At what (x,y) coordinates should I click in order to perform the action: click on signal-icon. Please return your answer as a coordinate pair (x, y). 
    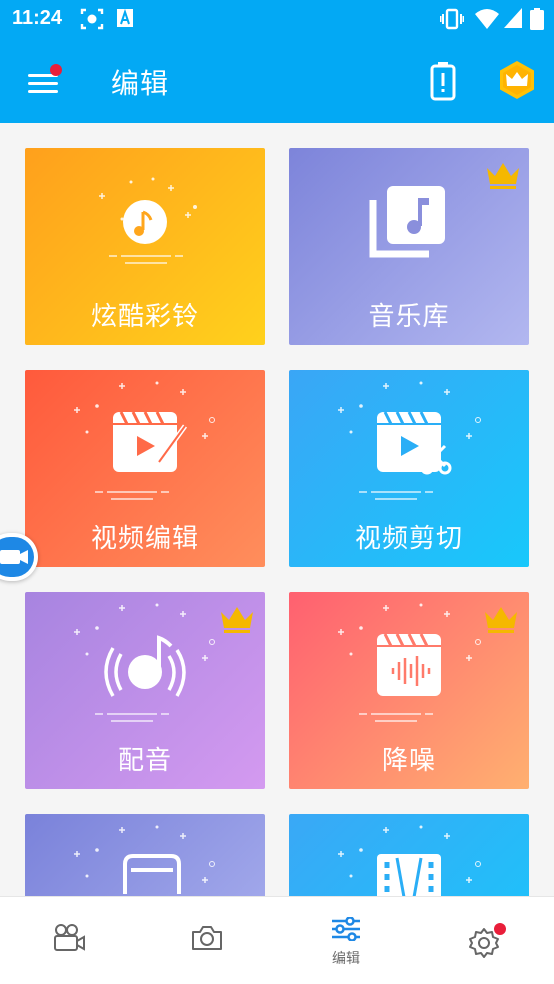
    Looking at the image, I should click on (513, 18).